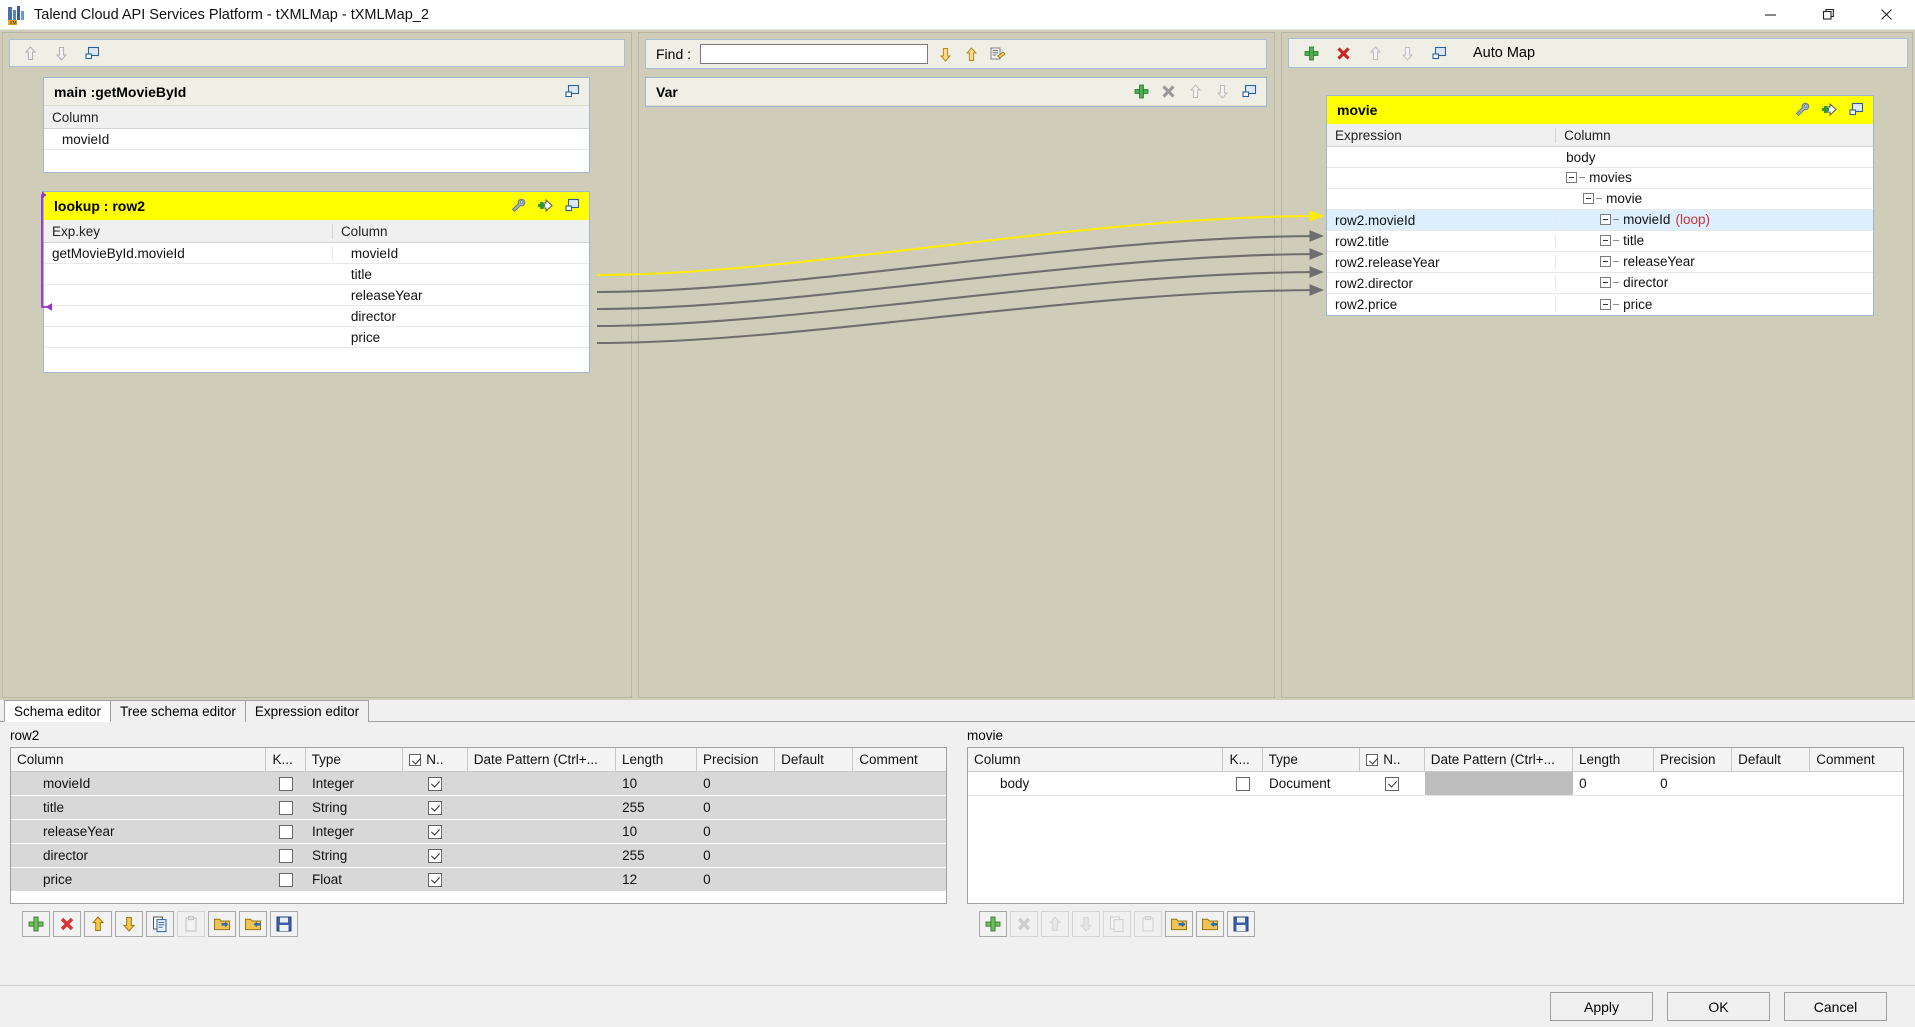  I want to click on table-row: row2.movieId movieId (loop), so click(1600, 220).